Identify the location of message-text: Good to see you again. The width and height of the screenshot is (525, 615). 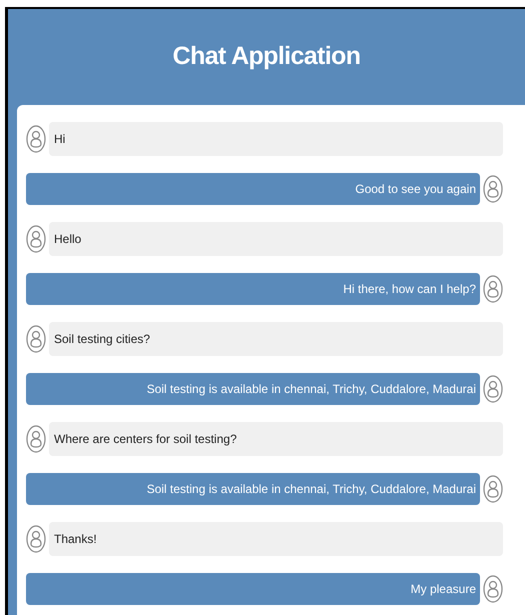
(415, 189).